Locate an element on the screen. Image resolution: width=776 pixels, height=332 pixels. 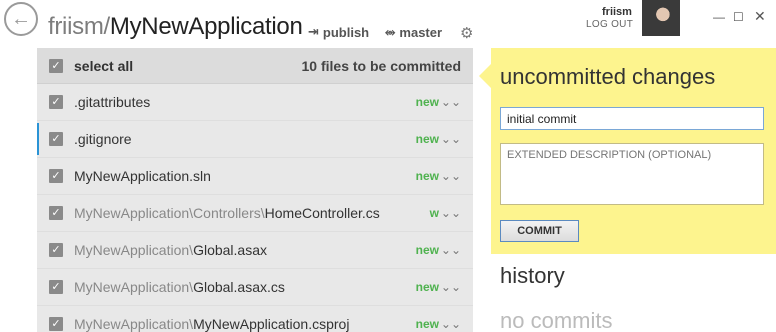
file-path: MyNewApplication\MyNewApplication.csproj is located at coordinates (244, 324).